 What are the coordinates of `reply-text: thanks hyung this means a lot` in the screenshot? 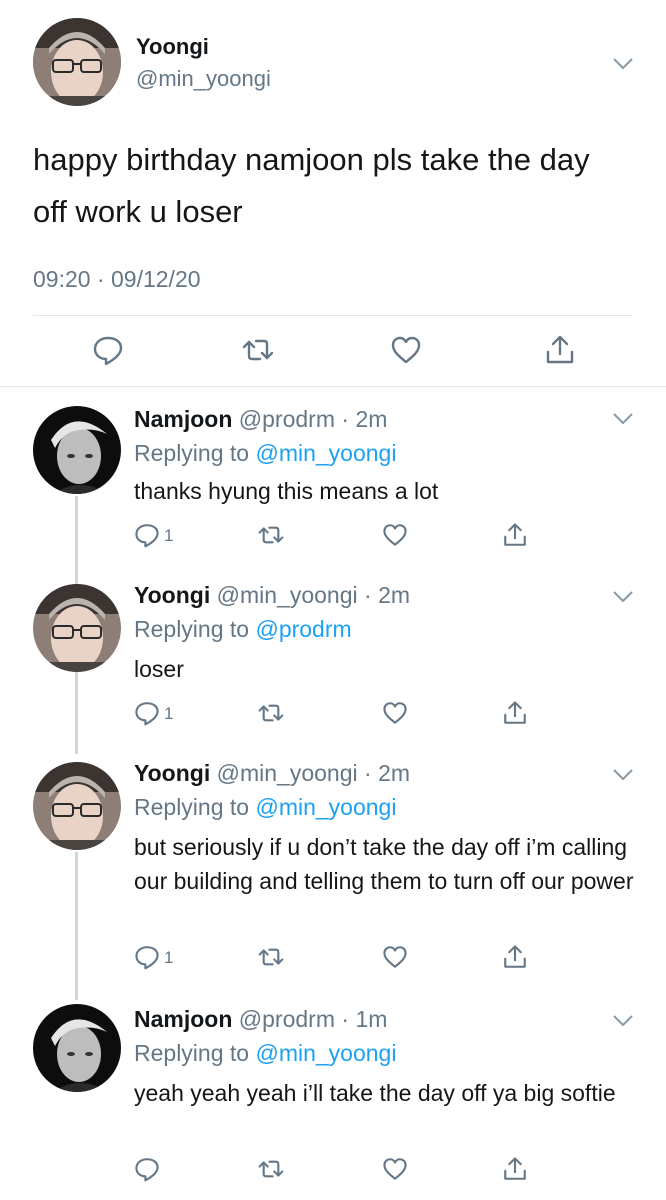 It's located at (286, 491).